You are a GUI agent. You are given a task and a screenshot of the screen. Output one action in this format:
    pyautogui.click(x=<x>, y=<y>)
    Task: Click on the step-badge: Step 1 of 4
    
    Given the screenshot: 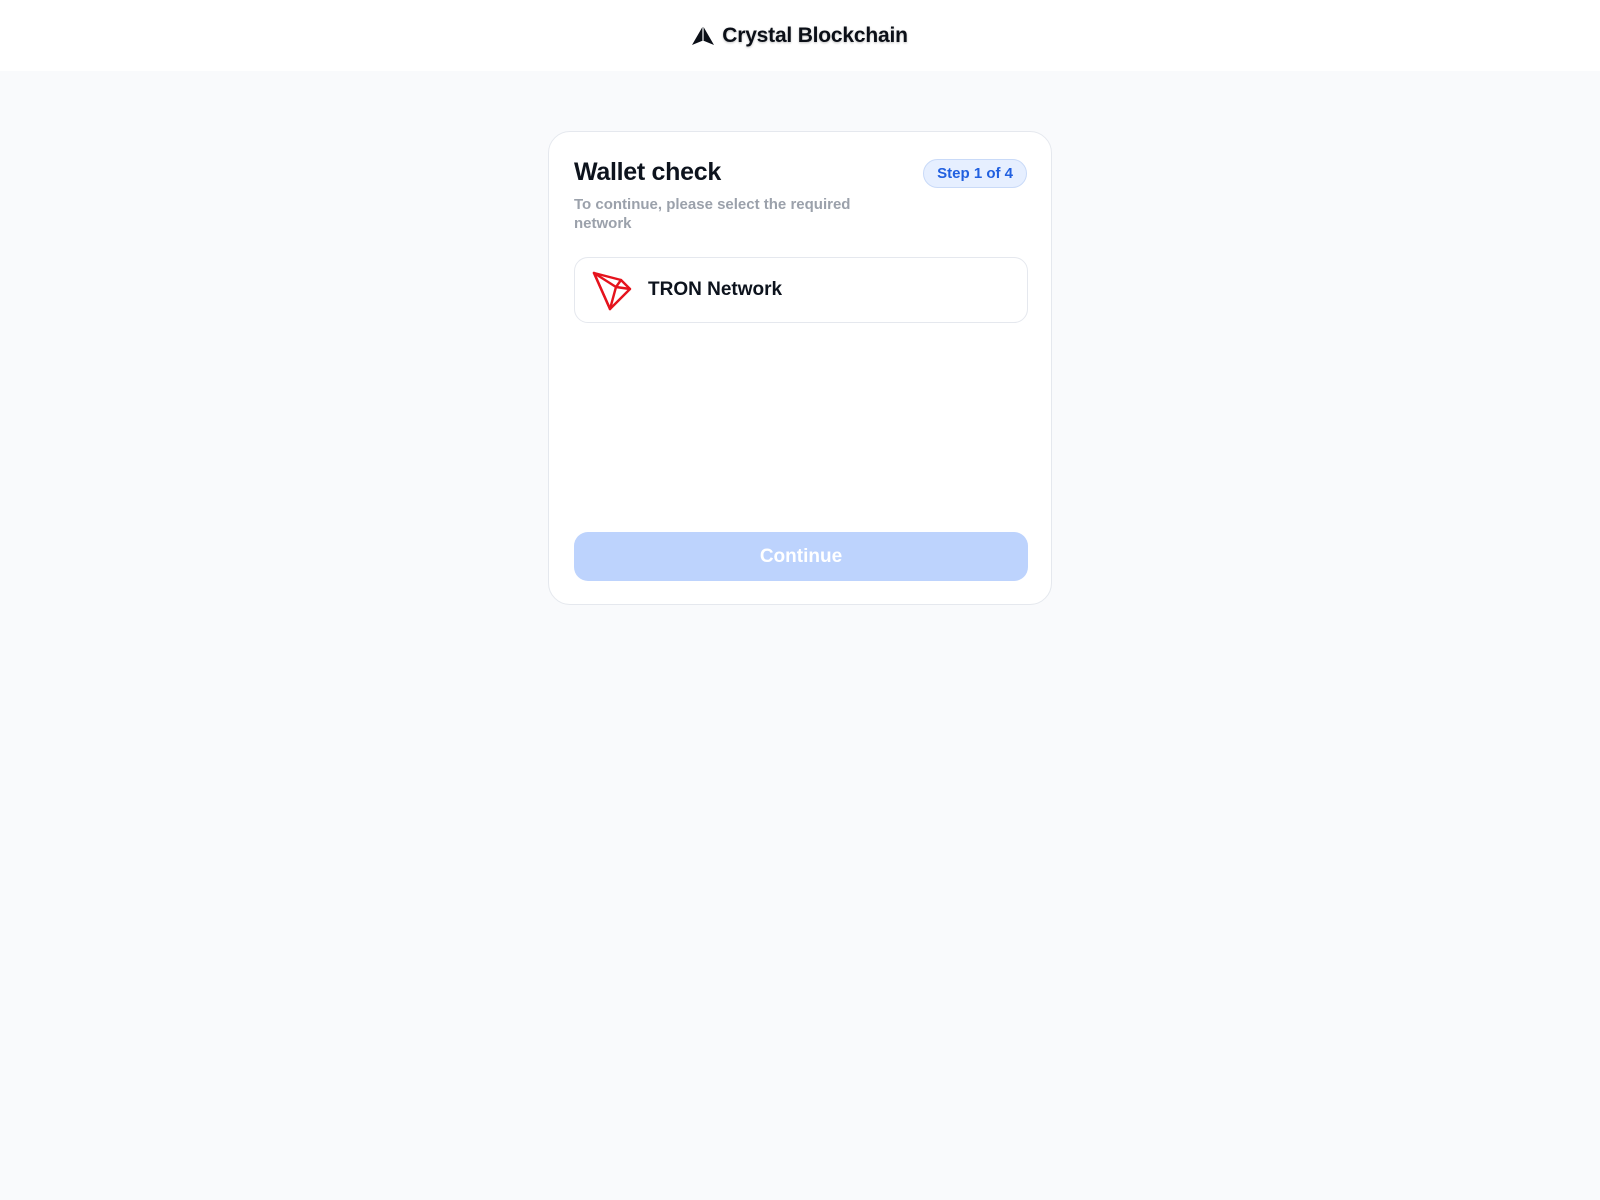 What is the action you would take?
    pyautogui.click(x=975, y=173)
    